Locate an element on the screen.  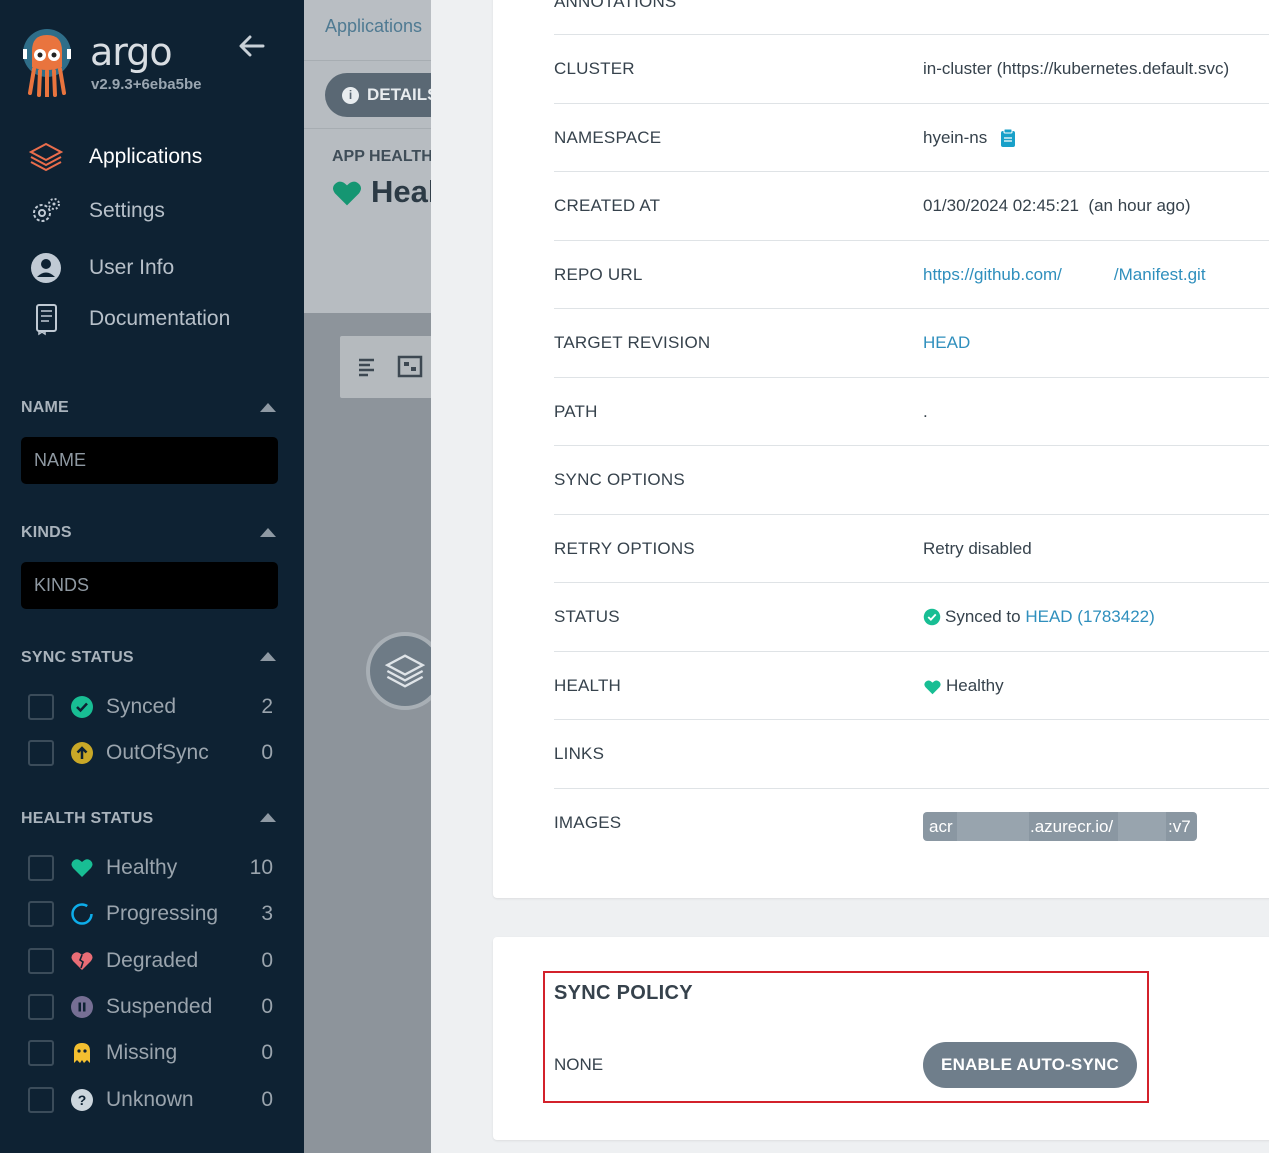
filter-count: 10 is located at coordinates (261, 867).